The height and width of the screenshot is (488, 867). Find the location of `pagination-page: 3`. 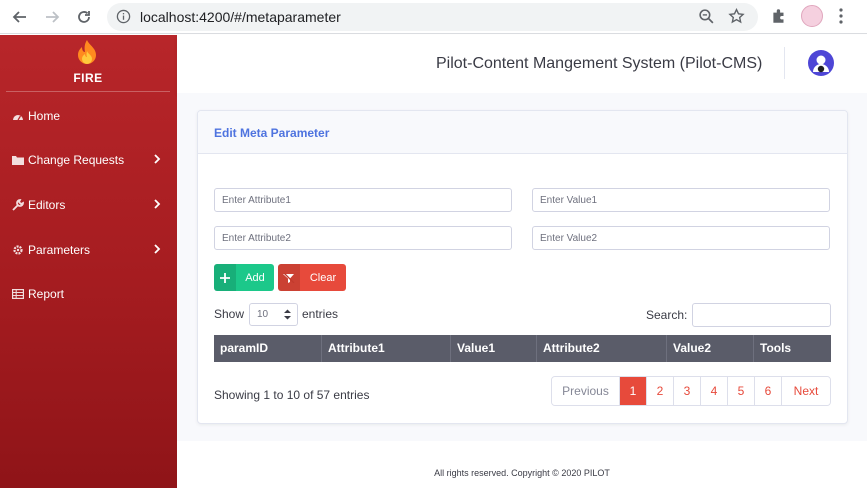

pagination-page: 3 is located at coordinates (687, 391).